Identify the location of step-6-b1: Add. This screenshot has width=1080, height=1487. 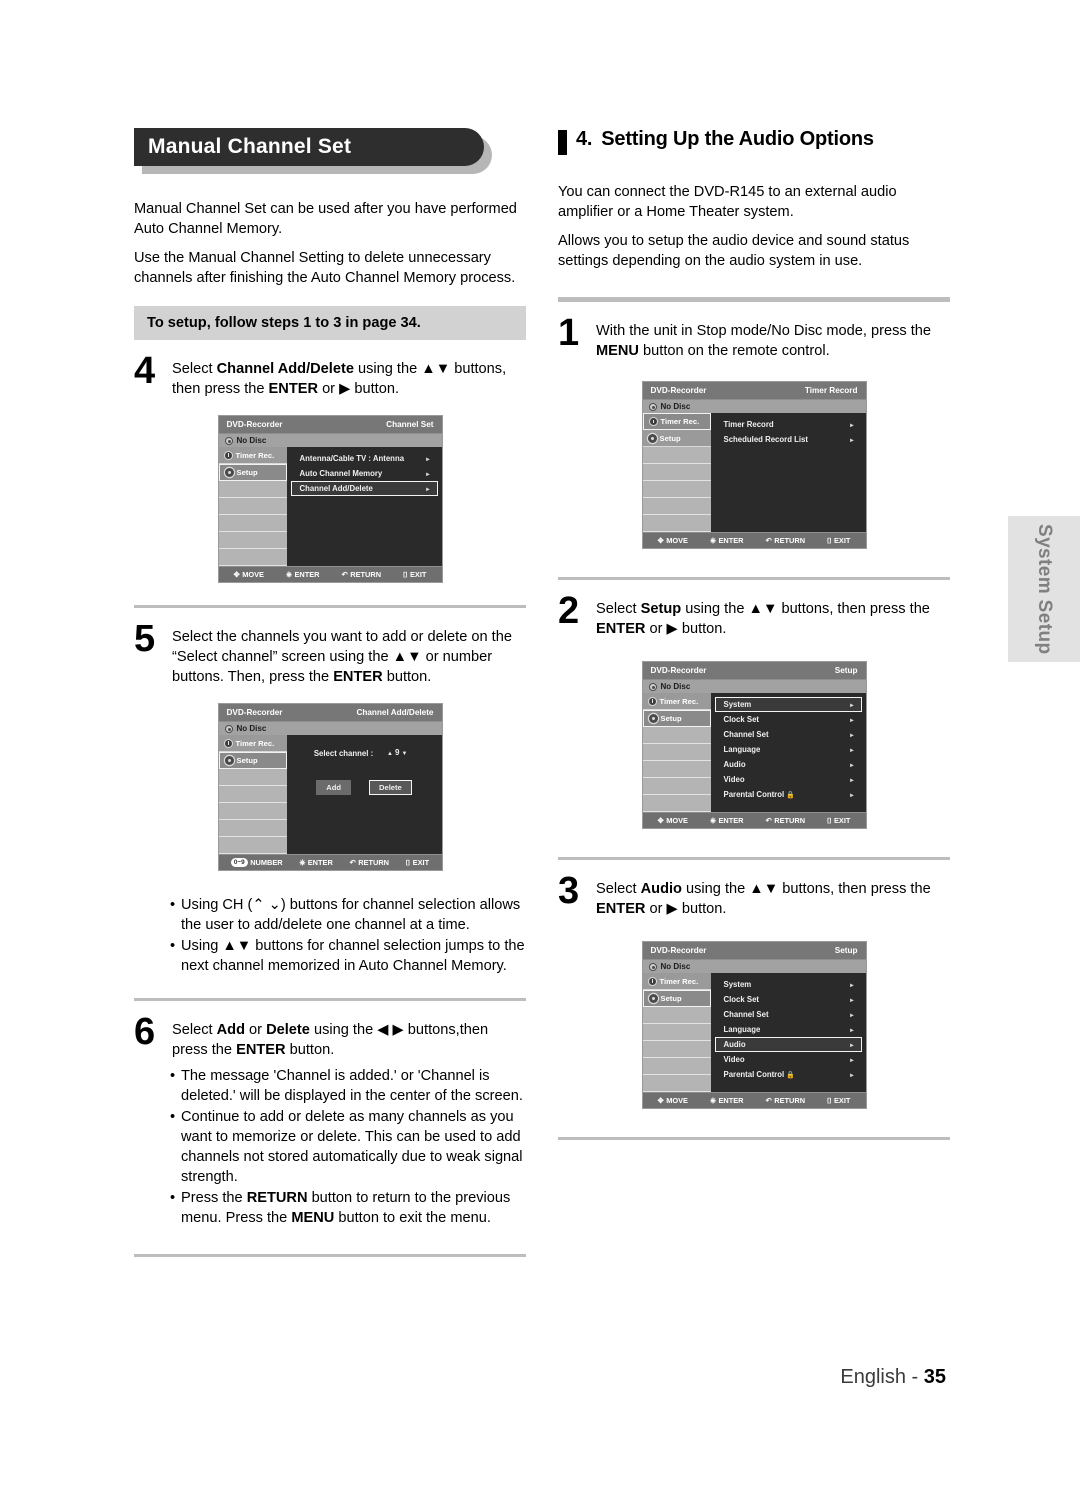
(230, 1030).